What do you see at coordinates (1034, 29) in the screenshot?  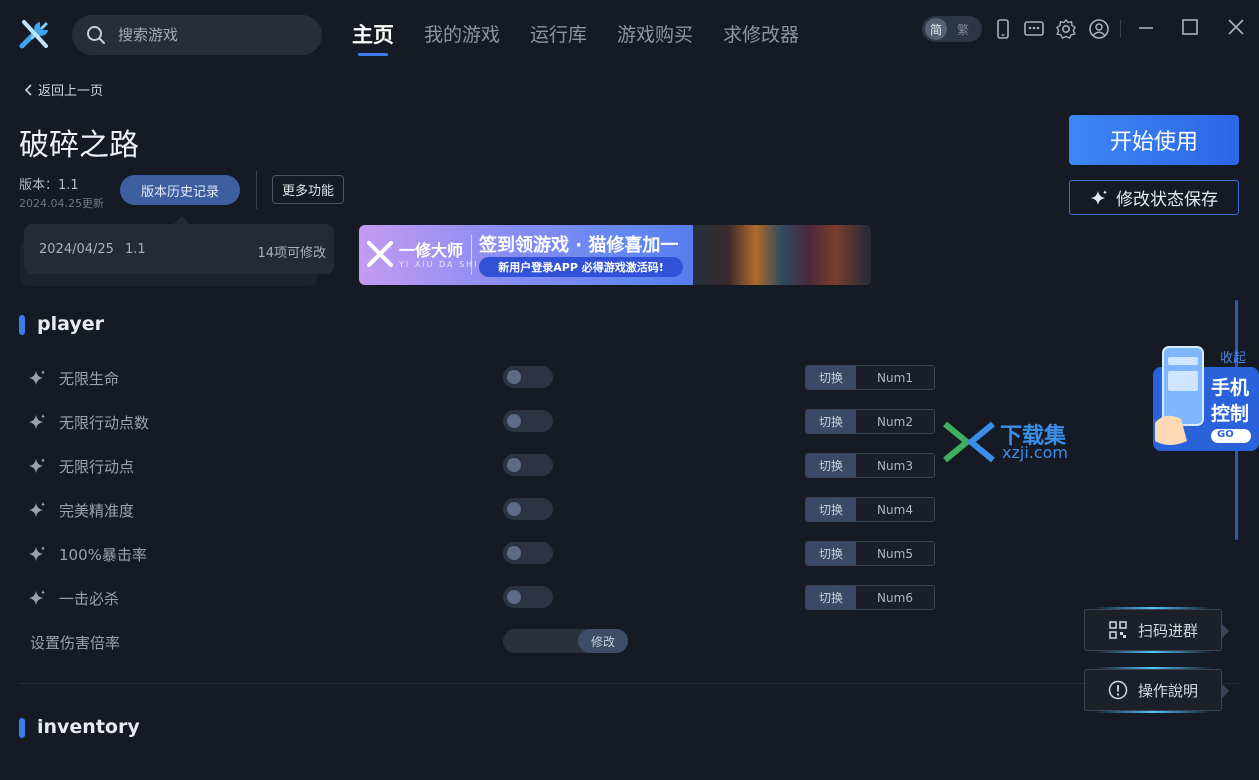 I see `gamepad-icon` at bounding box center [1034, 29].